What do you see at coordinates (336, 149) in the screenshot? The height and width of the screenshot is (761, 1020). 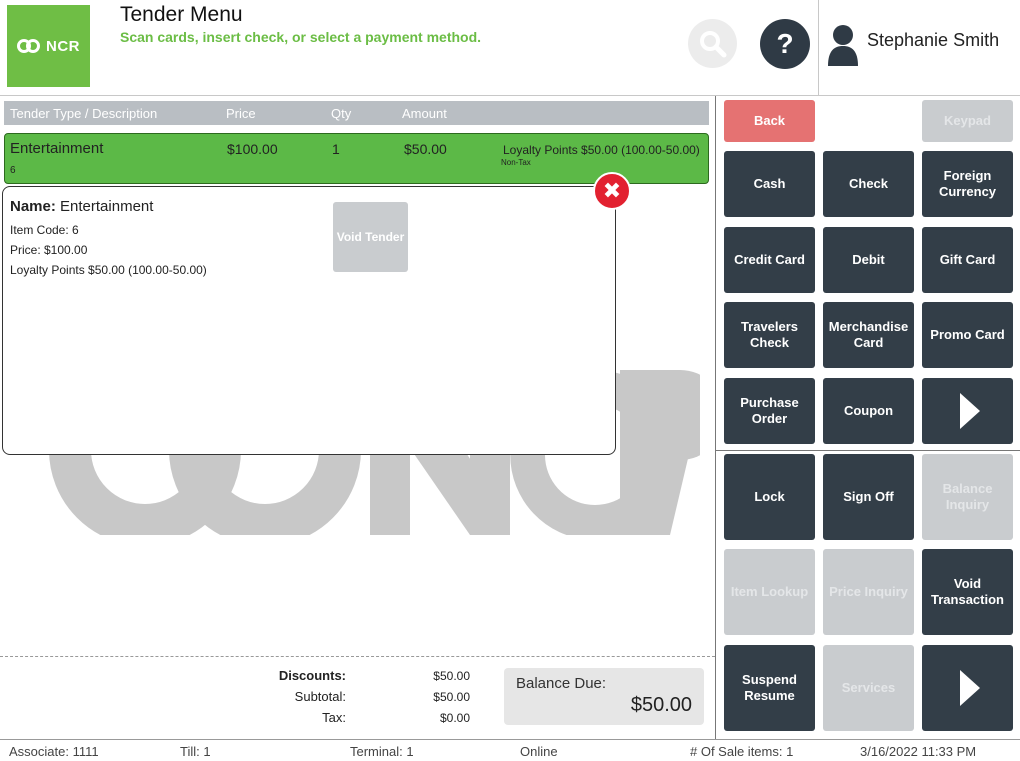 I see `row-qty: 1` at bounding box center [336, 149].